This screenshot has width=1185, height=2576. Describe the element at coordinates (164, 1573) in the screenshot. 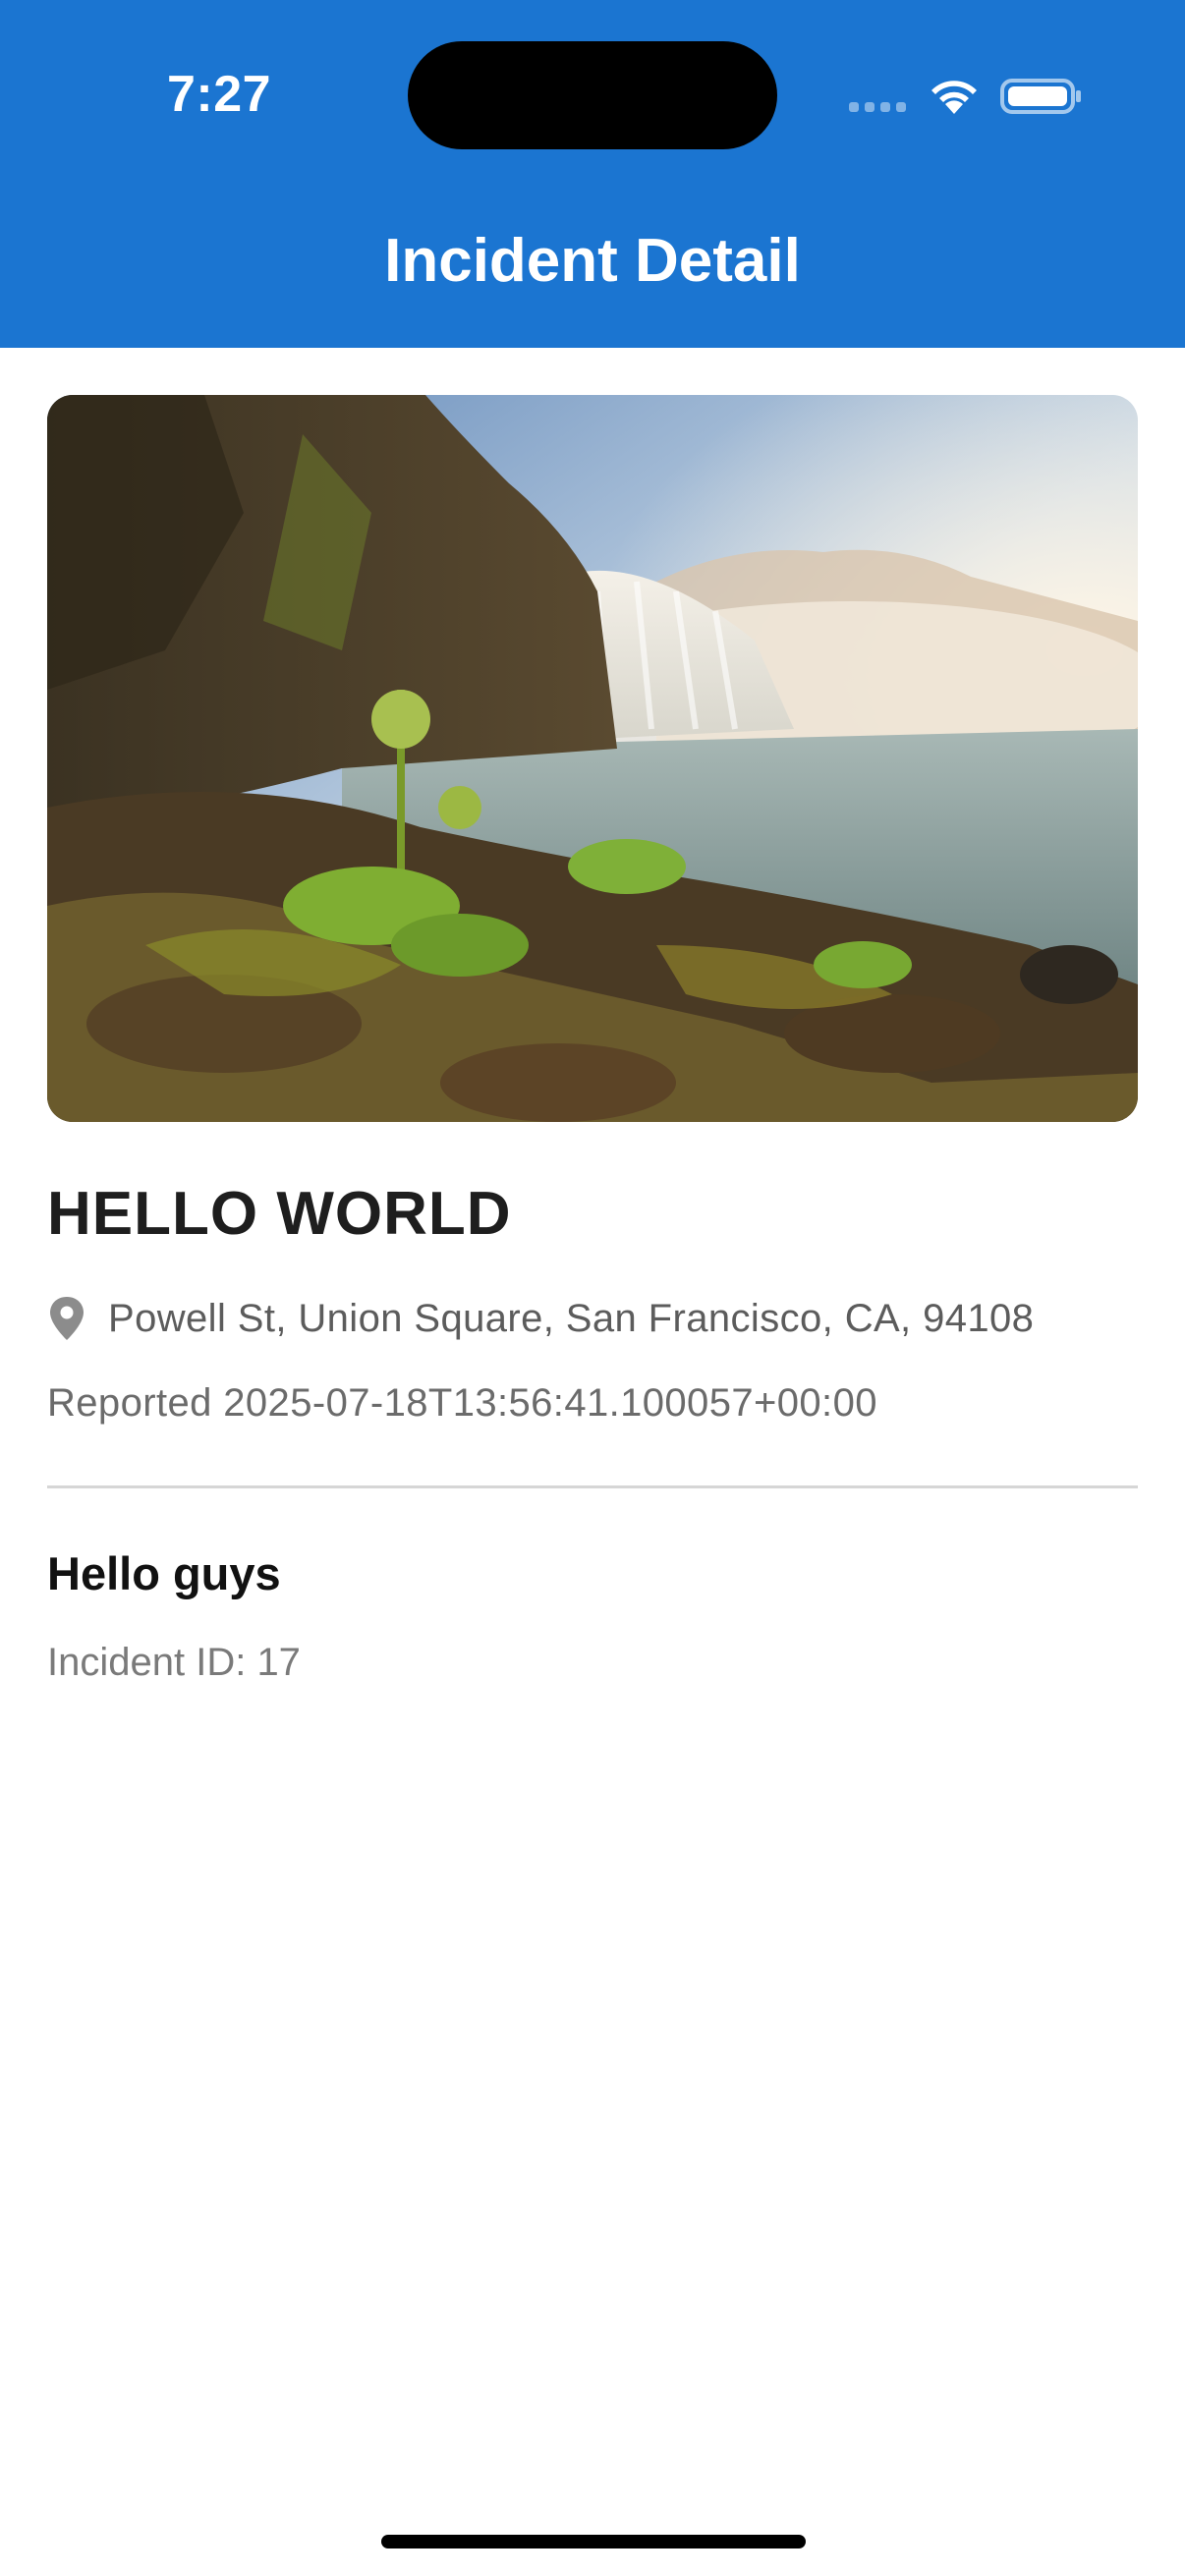

I see `incident-description: Hello guys` at that location.